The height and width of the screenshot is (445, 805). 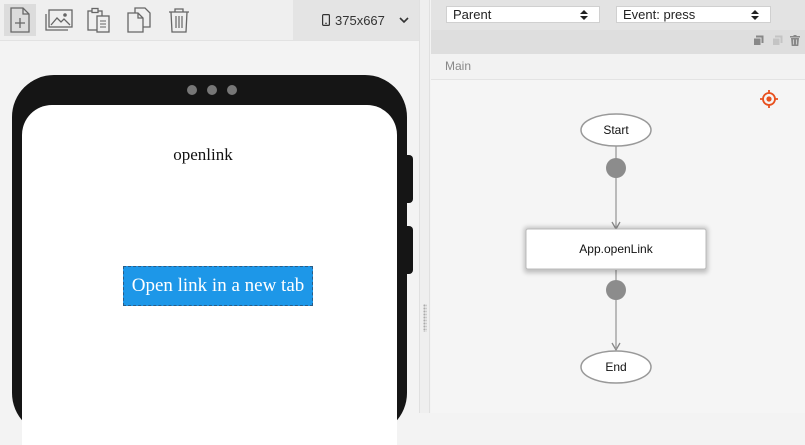 I want to click on duplicate-button, so click(x=139, y=20).